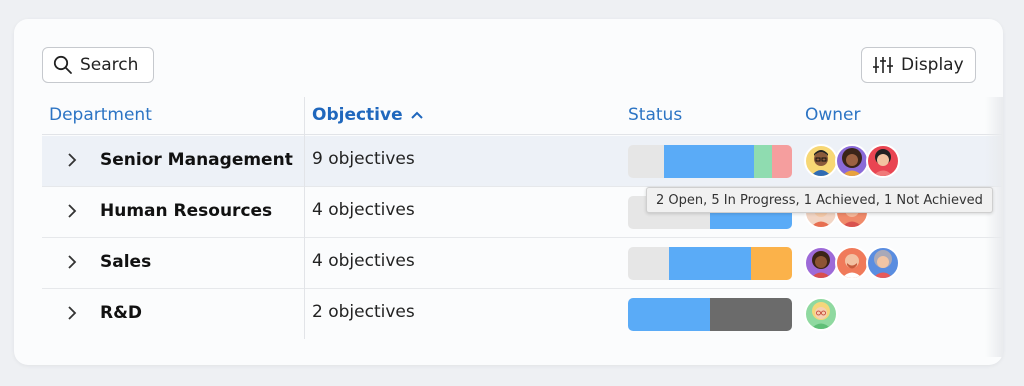 Image resolution: width=1024 pixels, height=386 pixels. What do you see at coordinates (363, 312) in the screenshot?
I see `objective-count: 2 objectives` at bounding box center [363, 312].